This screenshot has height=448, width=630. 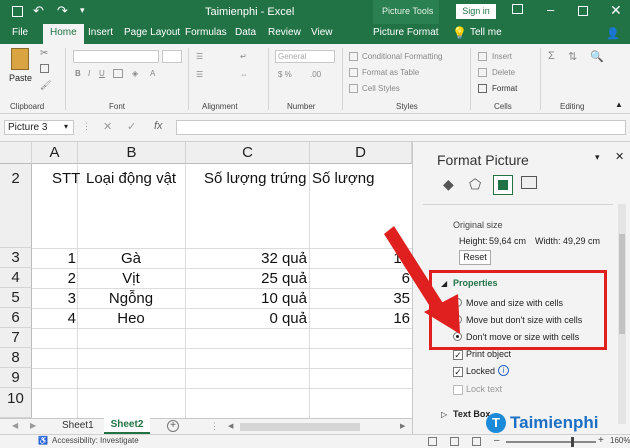 What do you see at coordinates (572, 442) in the screenshot?
I see `zoom-slider-thumb` at bounding box center [572, 442].